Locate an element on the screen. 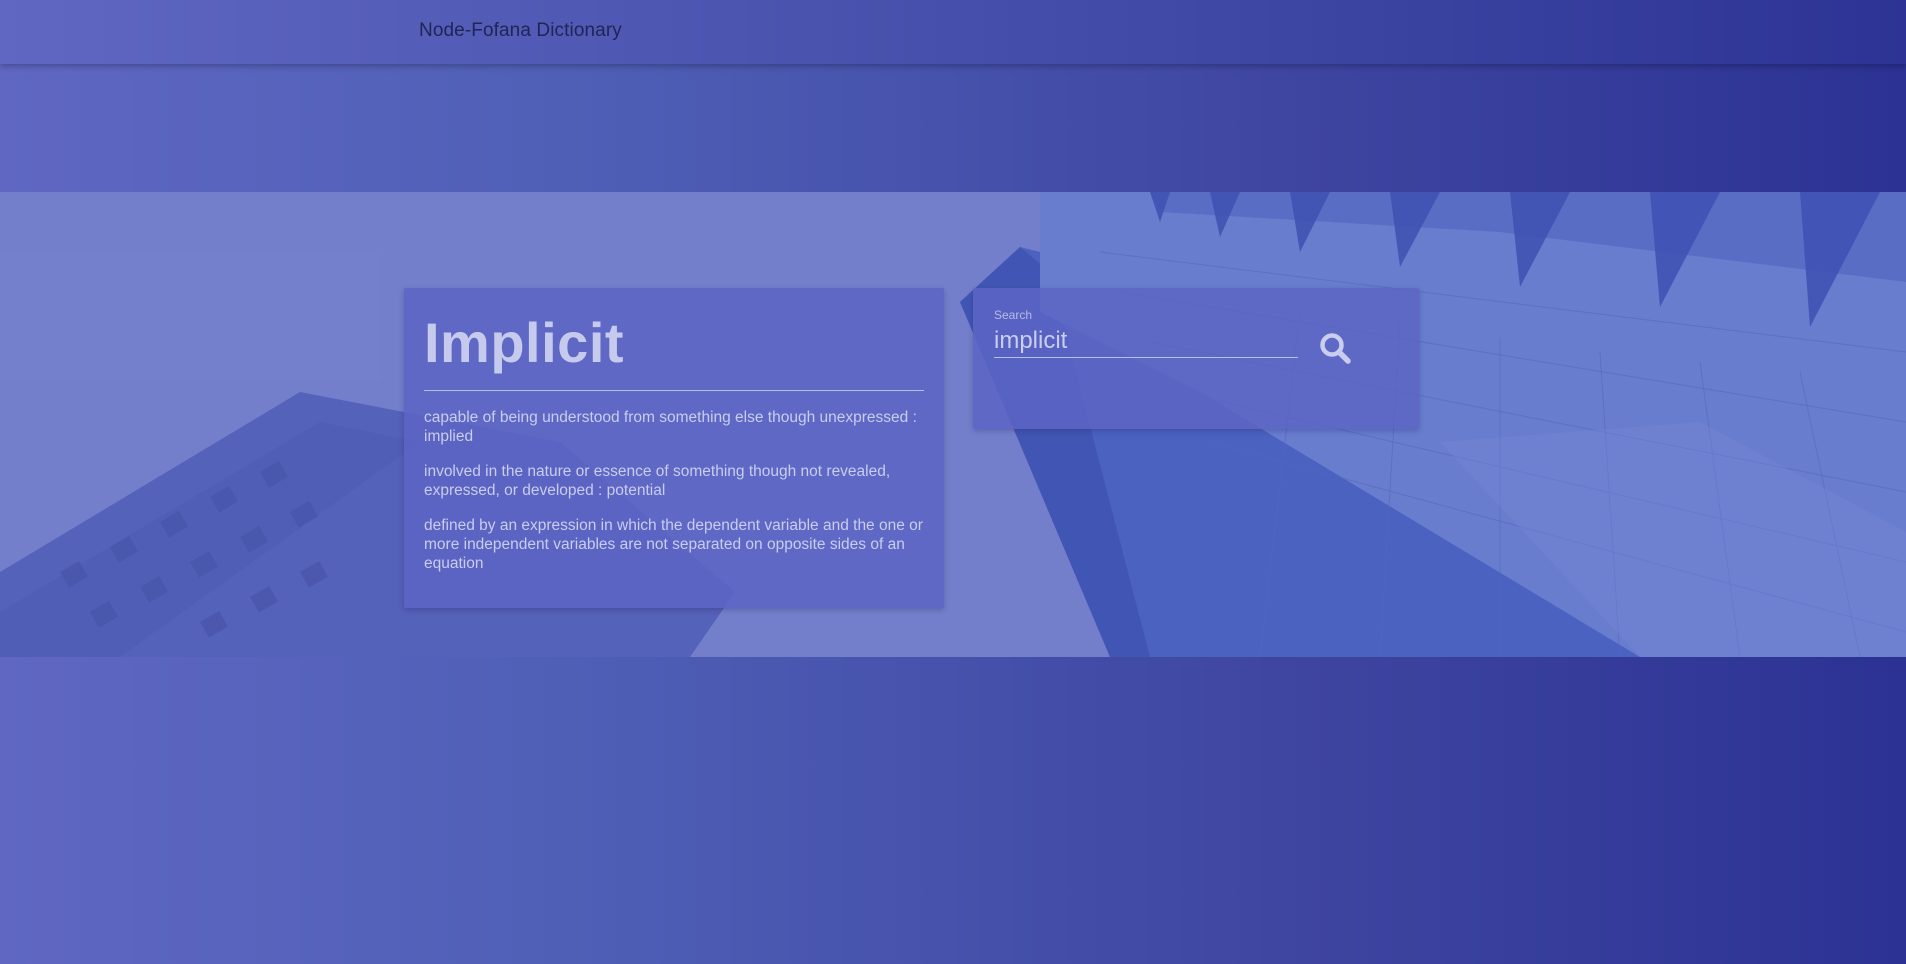 The width and height of the screenshot is (1906, 964). title-divider is located at coordinates (674, 390).